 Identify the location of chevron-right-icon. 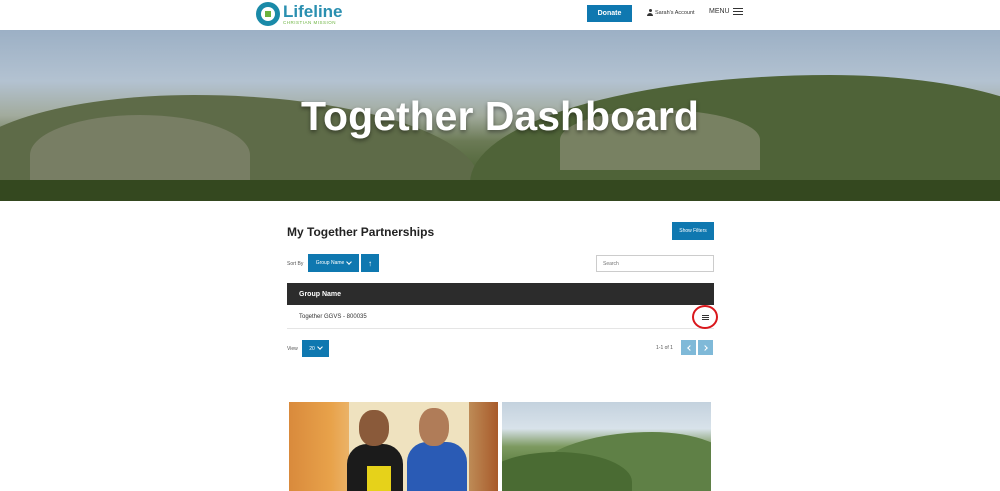
(704, 347).